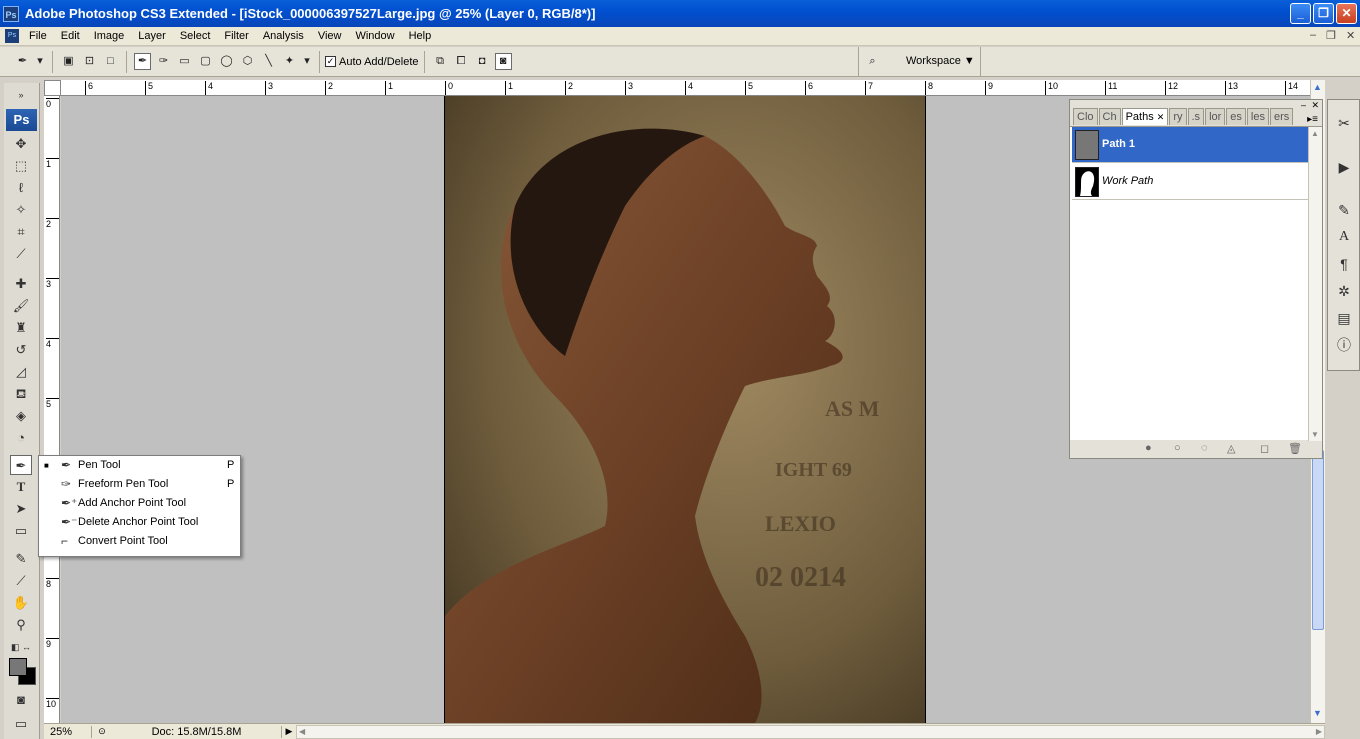 The height and width of the screenshot is (739, 1360). Describe the element at coordinates (21, 328) in the screenshot. I see `clone-stamp-tool-icon: ♜` at that location.